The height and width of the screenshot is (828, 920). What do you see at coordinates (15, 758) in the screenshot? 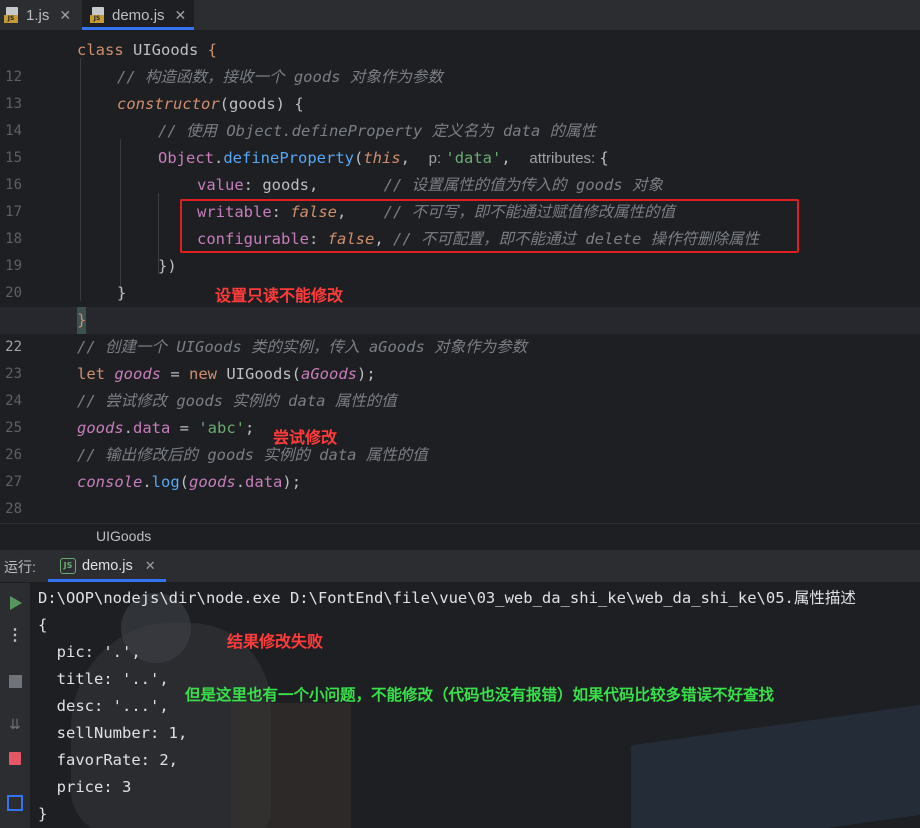
I see `clear-console-icon` at bounding box center [15, 758].